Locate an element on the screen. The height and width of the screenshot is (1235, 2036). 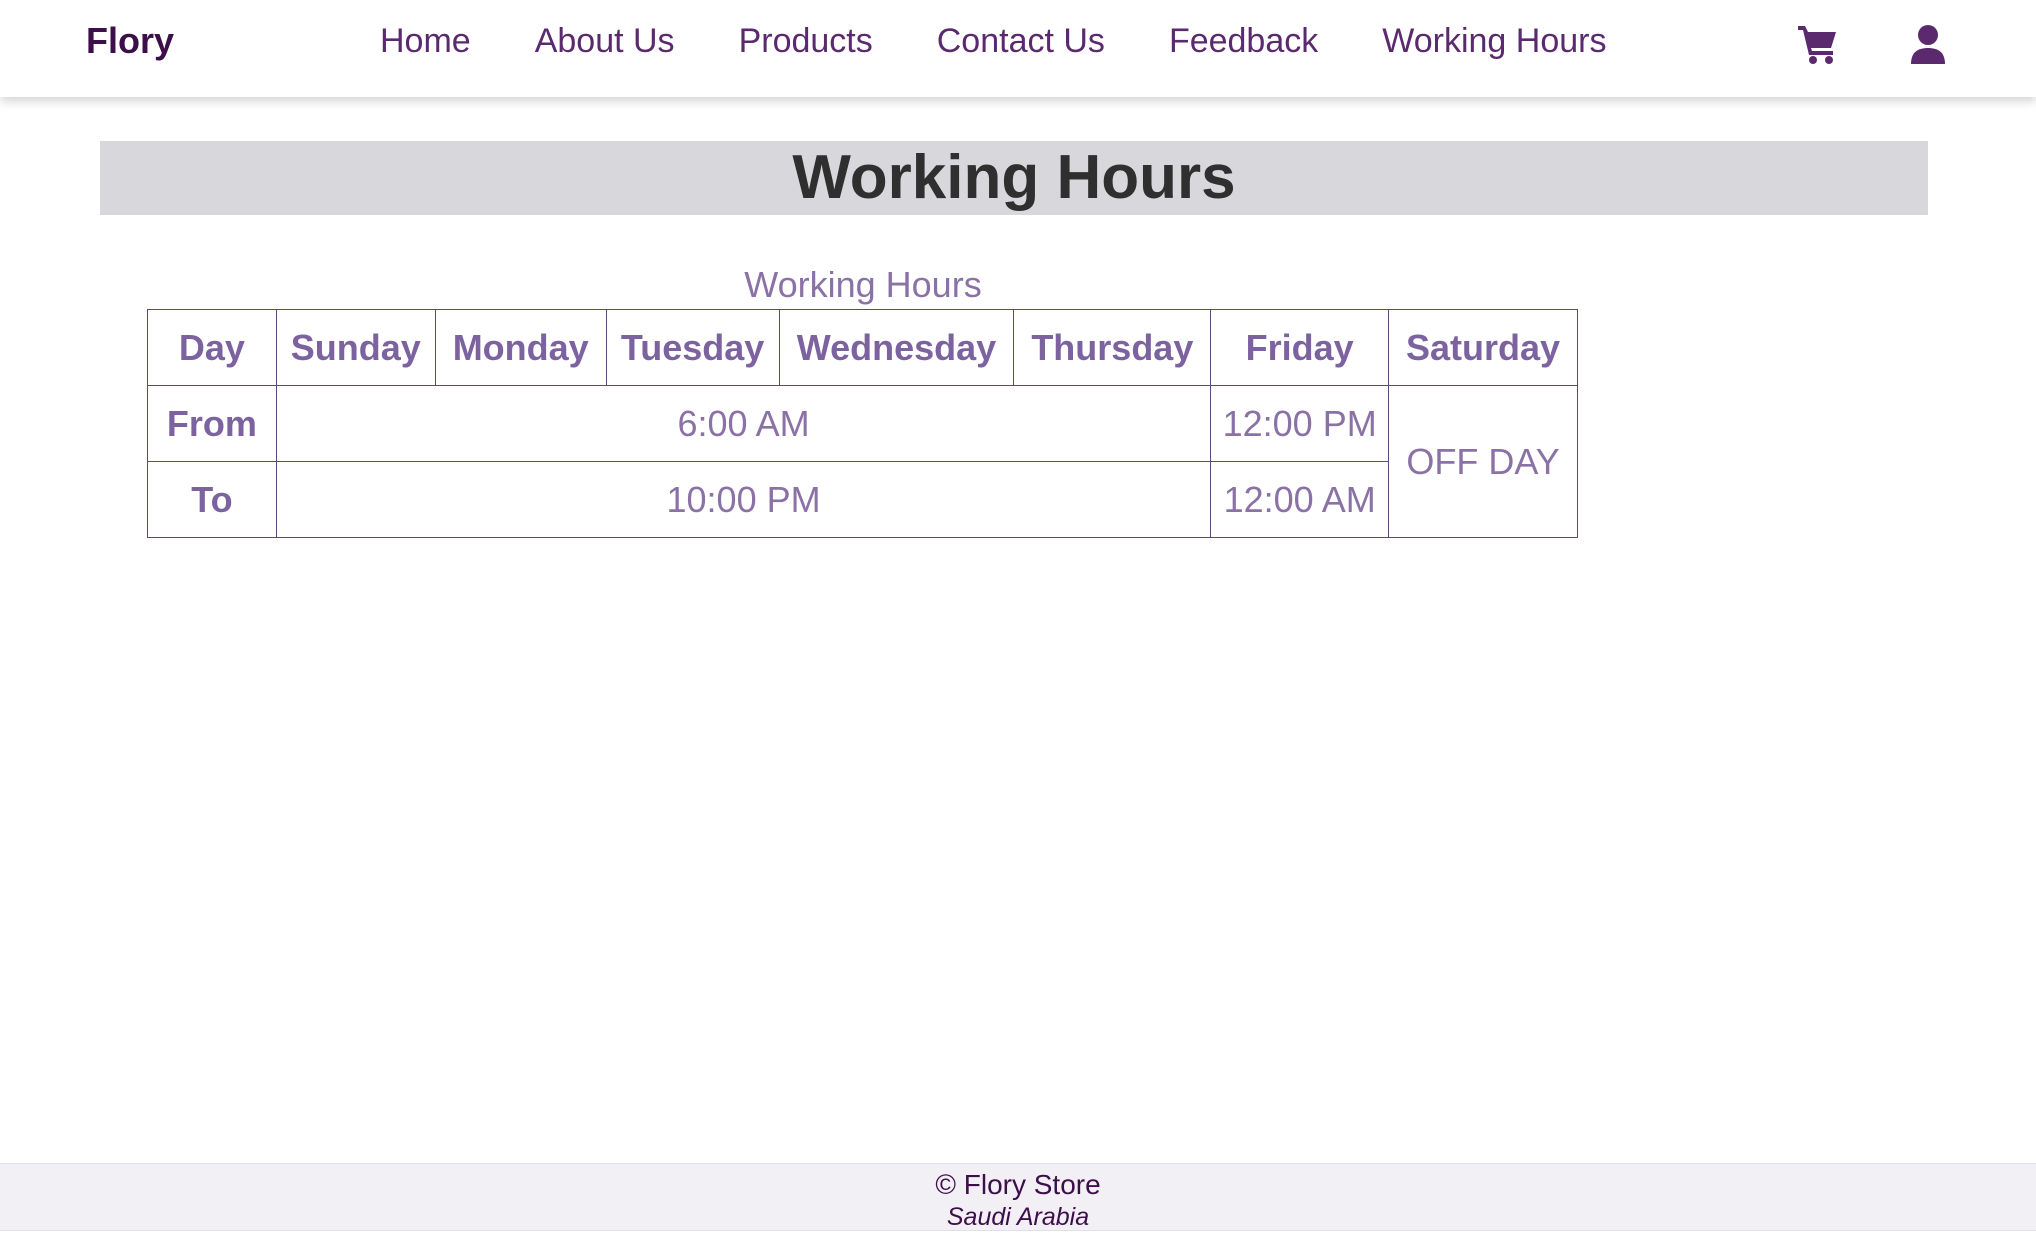
saturday-off-day: OFF DAY is located at coordinates (1483, 461).